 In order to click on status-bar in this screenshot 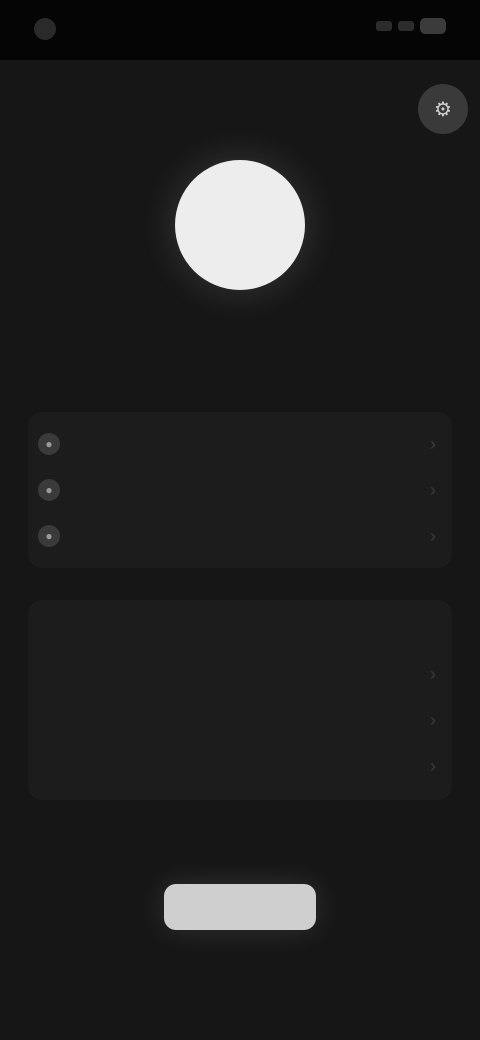, I will do `click(240, 30)`.